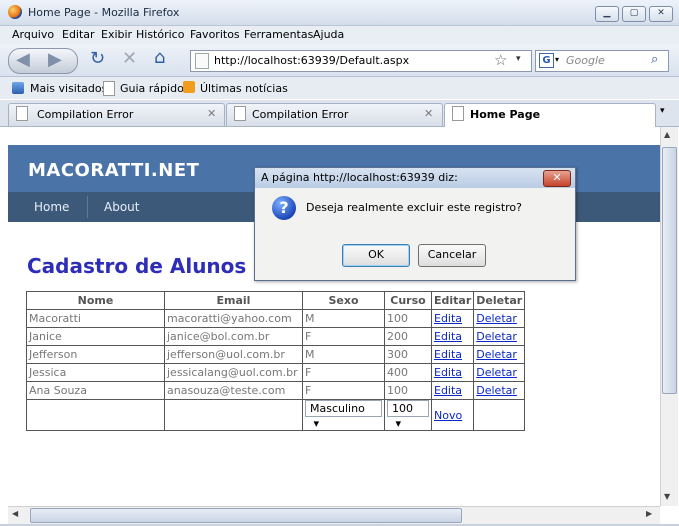  What do you see at coordinates (500, 60) in the screenshot?
I see `star-icon: ☆` at bounding box center [500, 60].